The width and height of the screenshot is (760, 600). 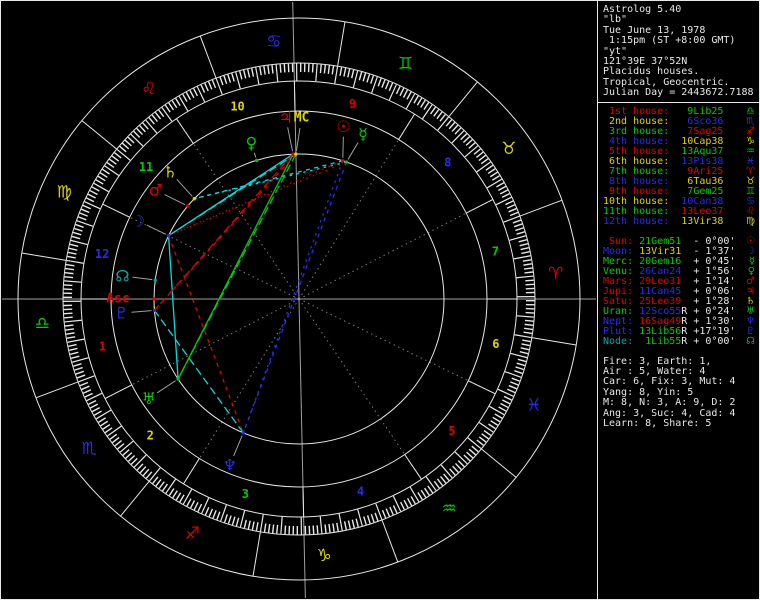 What do you see at coordinates (168, 235) in the screenshot?
I see `position-dot-moon` at bounding box center [168, 235].